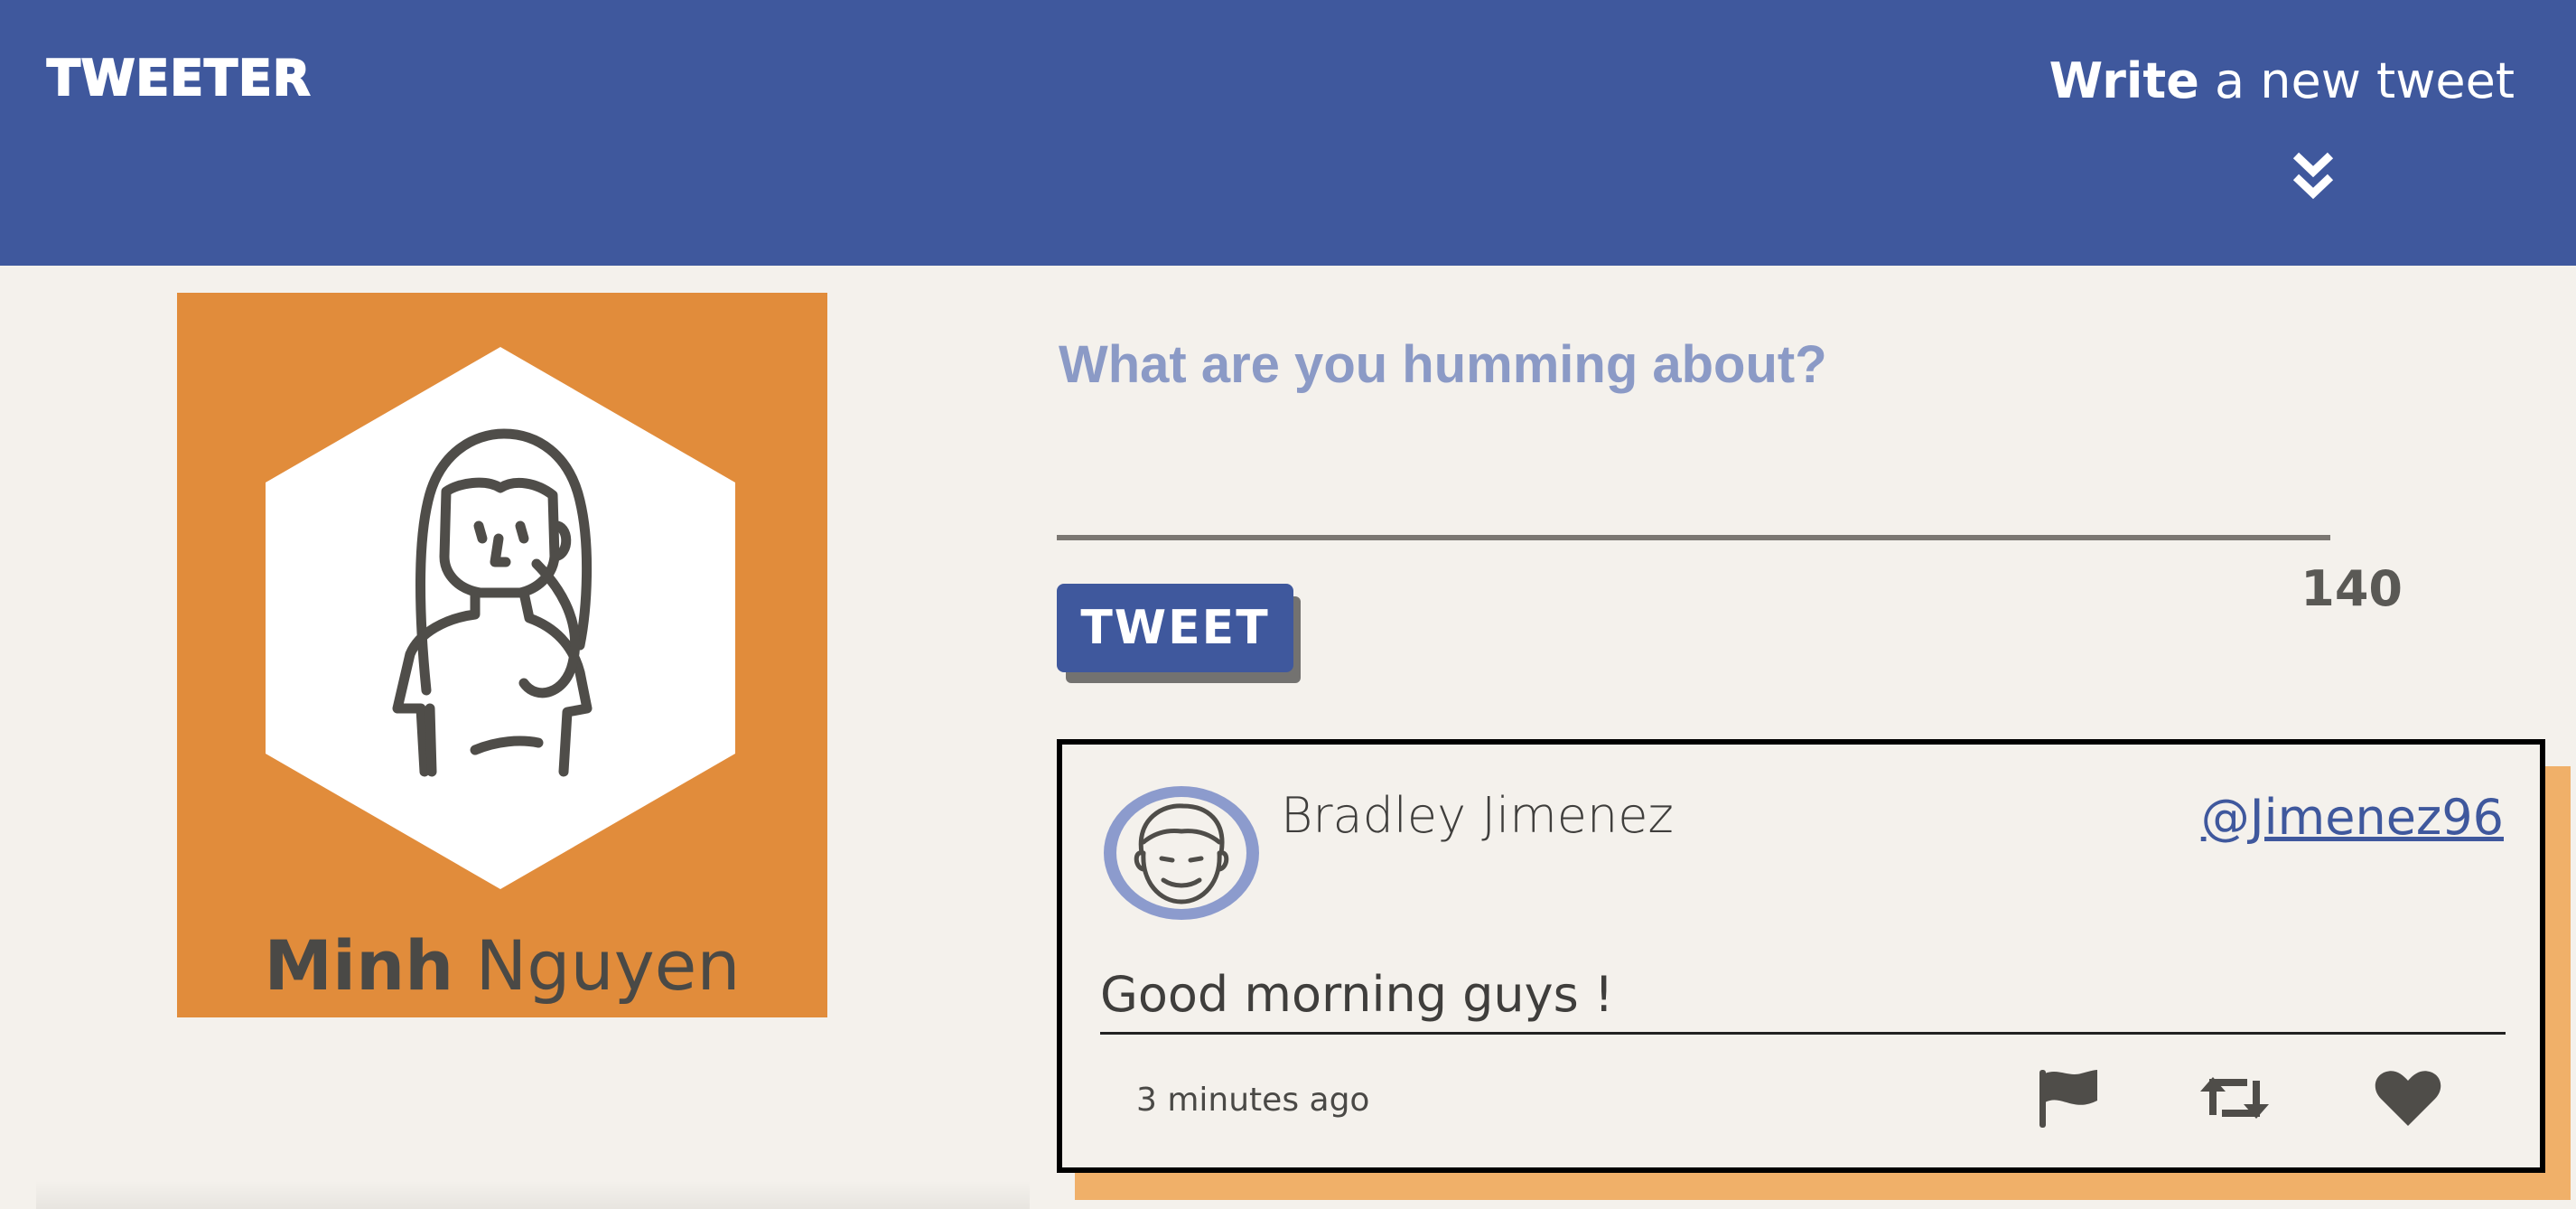  Describe the element at coordinates (2313, 175) in the screenshot. I see `double-chevron-down-icon` at that location.